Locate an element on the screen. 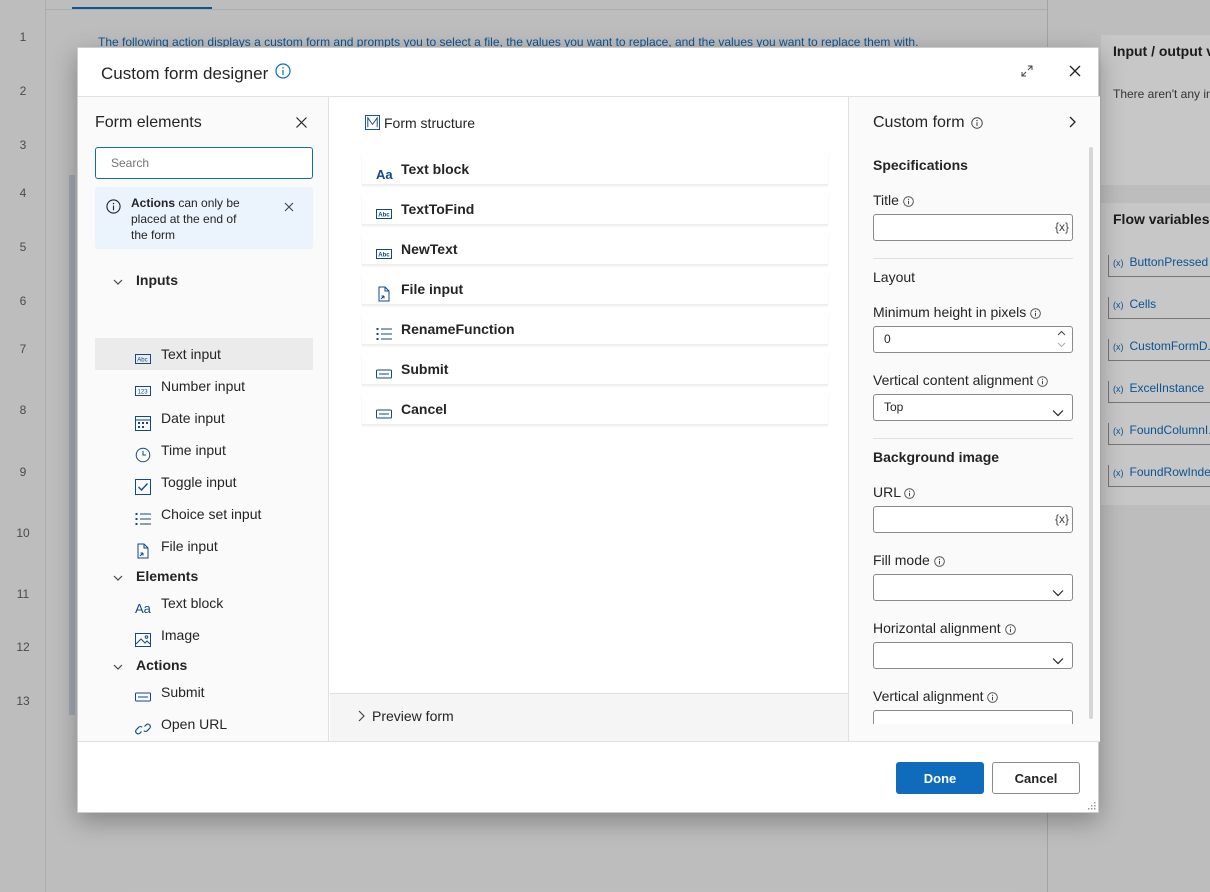 The width and height of the screenshot is (1210, 892). fill-mode-select is located at coordinates (973, 587).